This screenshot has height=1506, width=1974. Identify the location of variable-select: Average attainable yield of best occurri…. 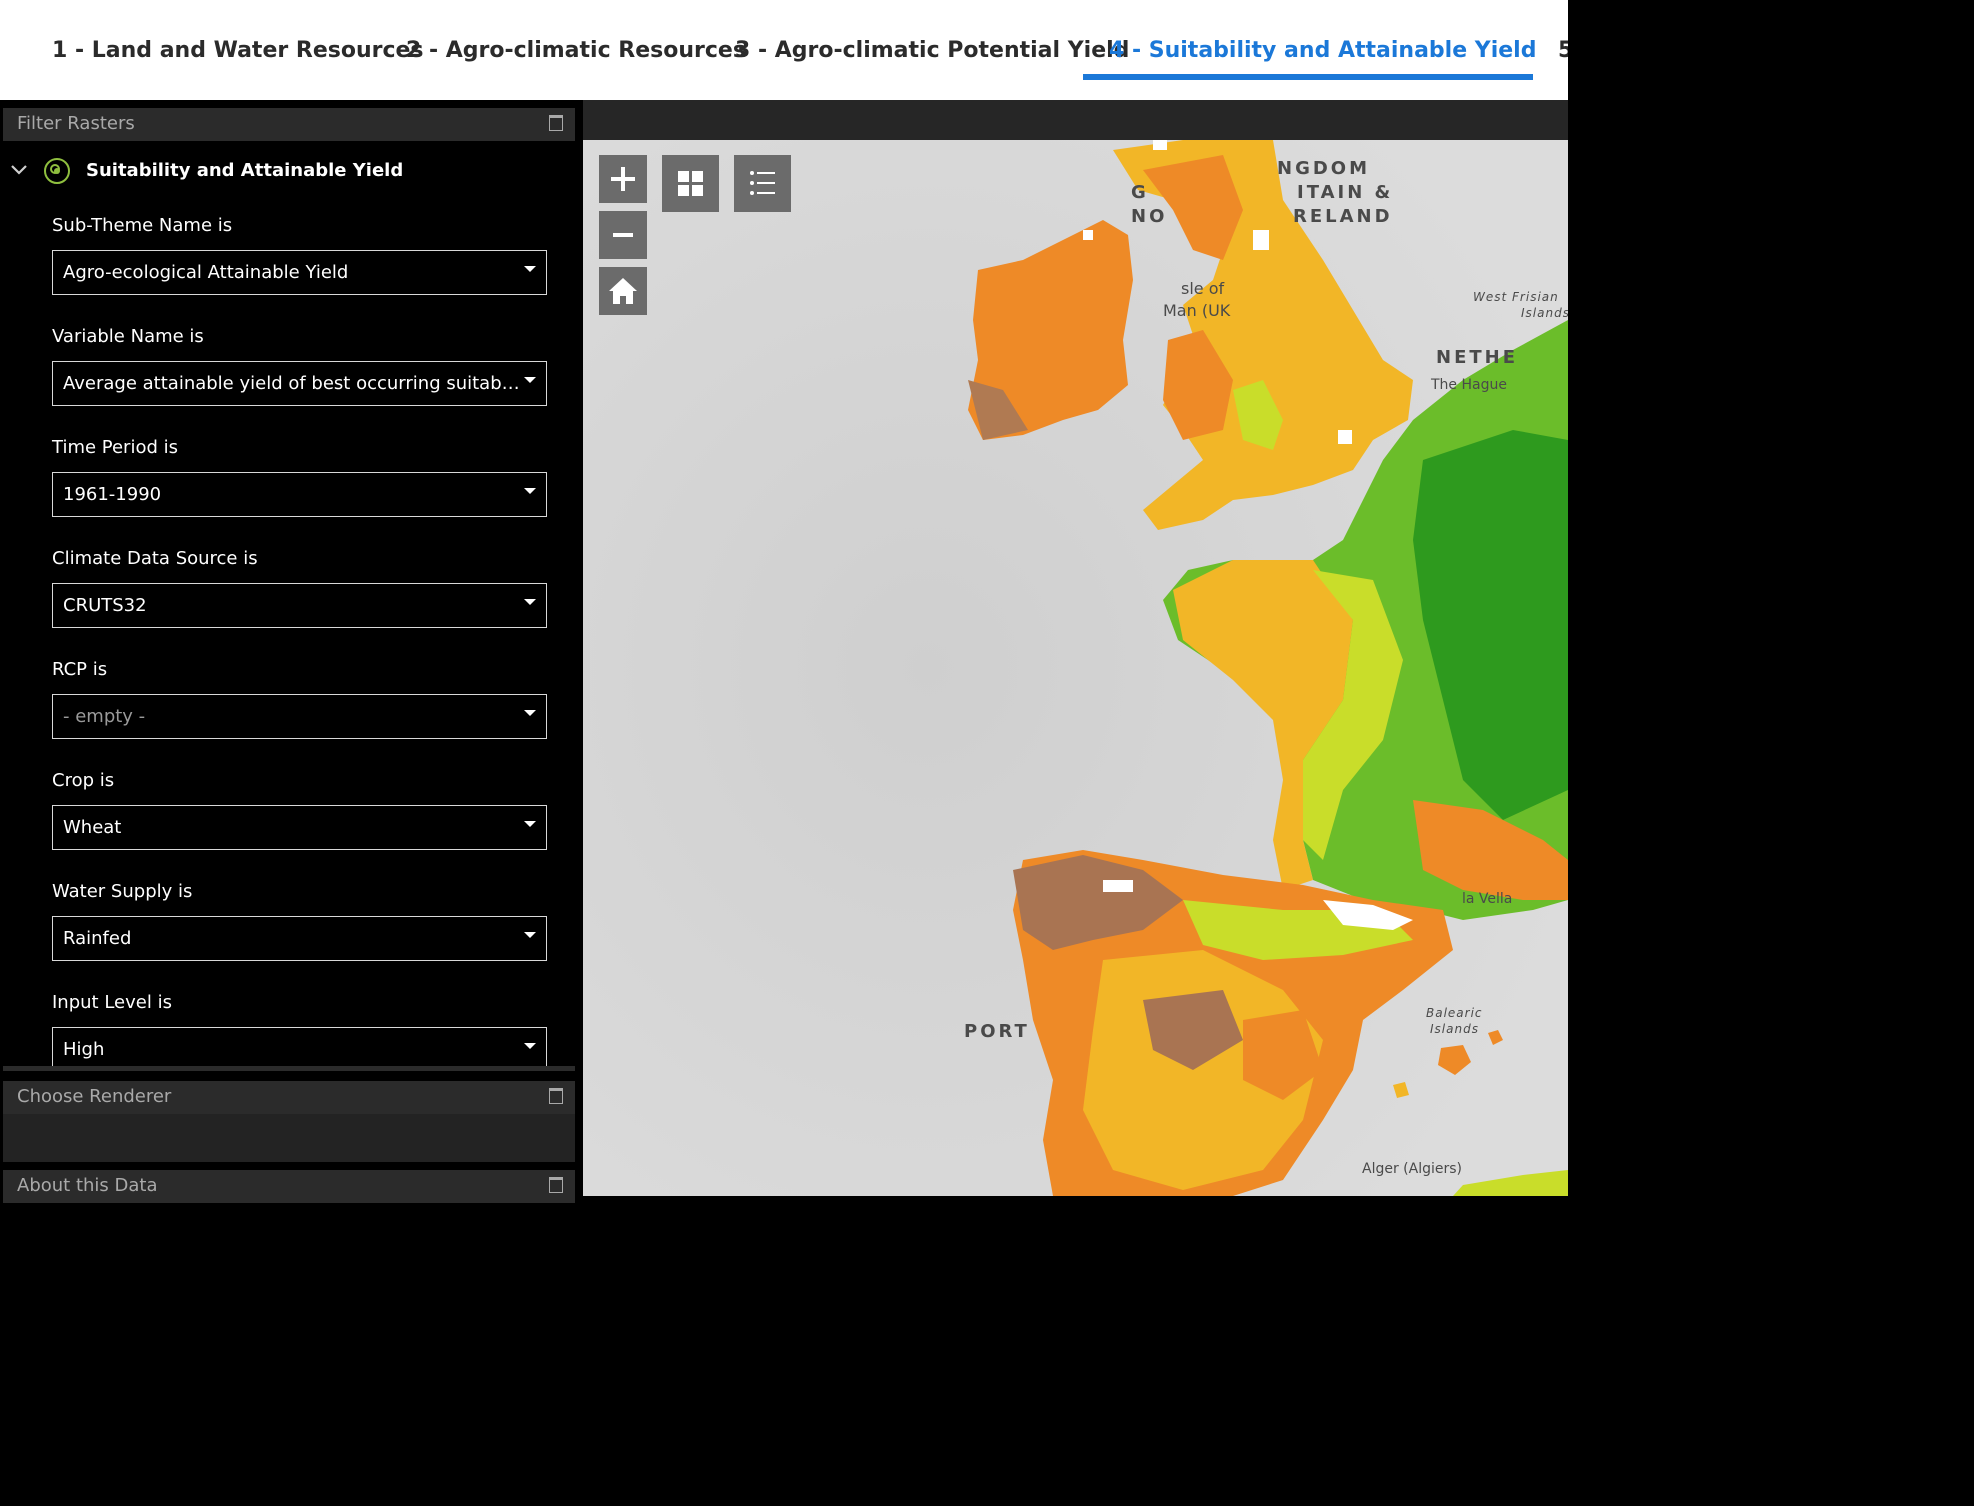
(299, 383).